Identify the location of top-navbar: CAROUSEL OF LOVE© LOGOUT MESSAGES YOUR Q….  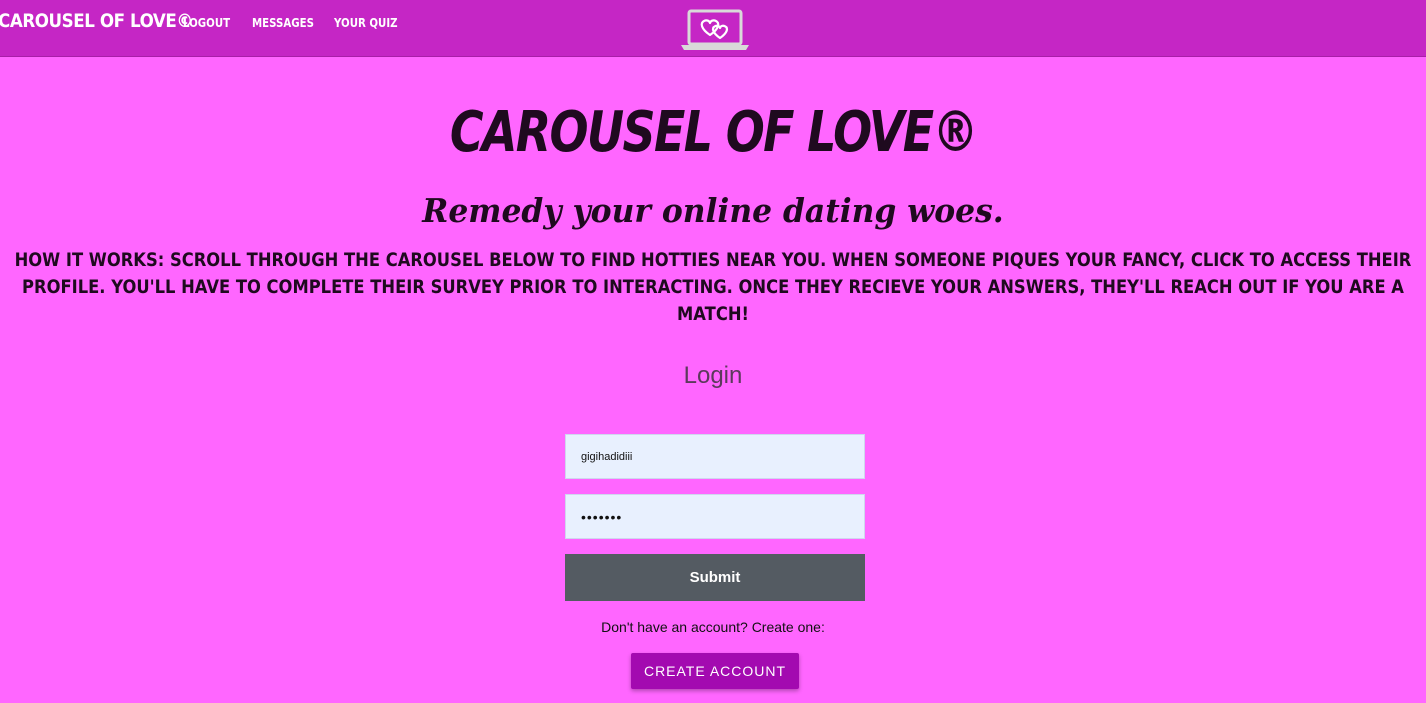
(713, 28).